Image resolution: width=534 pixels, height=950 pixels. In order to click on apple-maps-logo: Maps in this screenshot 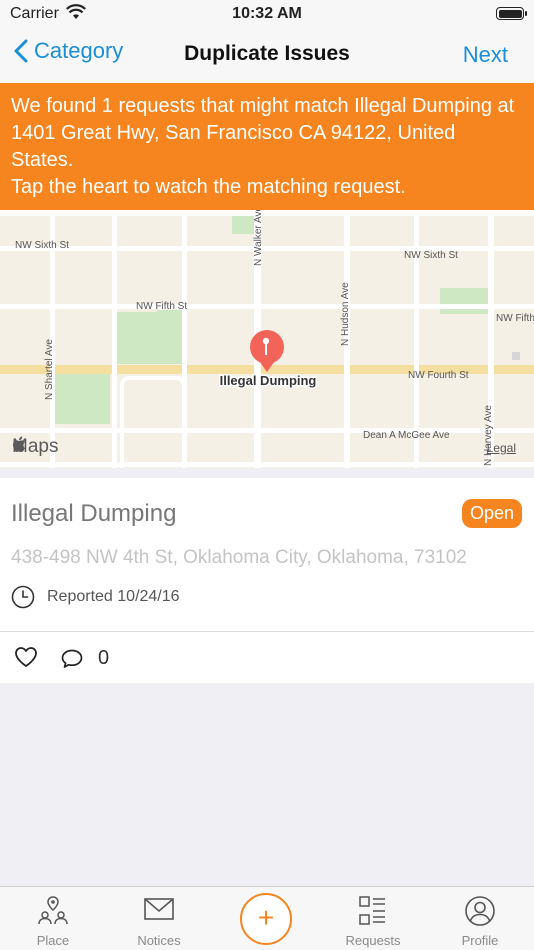, I will do `click(35, 447)`.